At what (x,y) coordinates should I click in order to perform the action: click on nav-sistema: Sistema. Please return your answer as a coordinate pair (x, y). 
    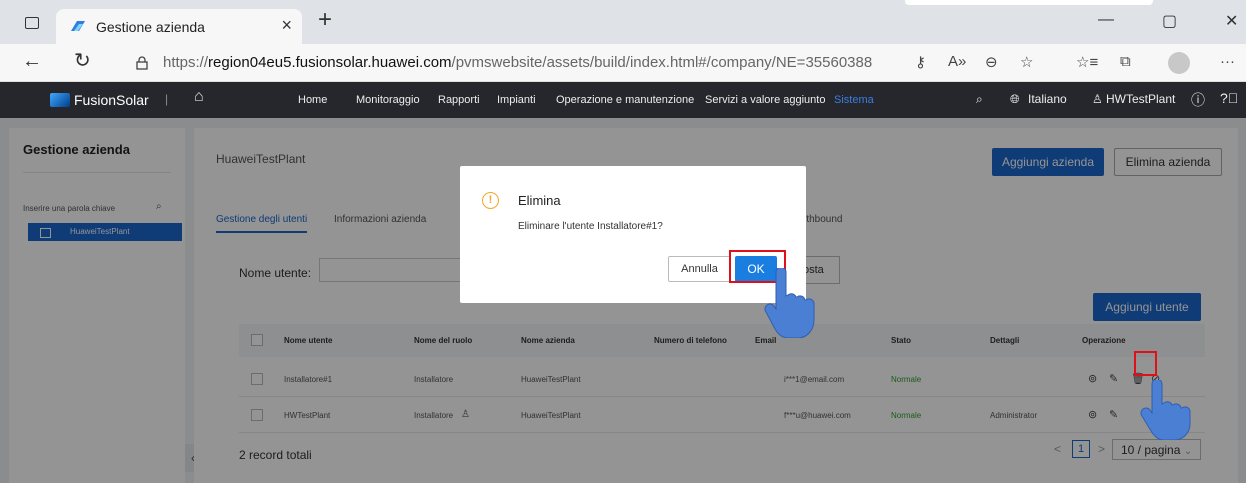
    Looking at the image, I should click on (854, 100).